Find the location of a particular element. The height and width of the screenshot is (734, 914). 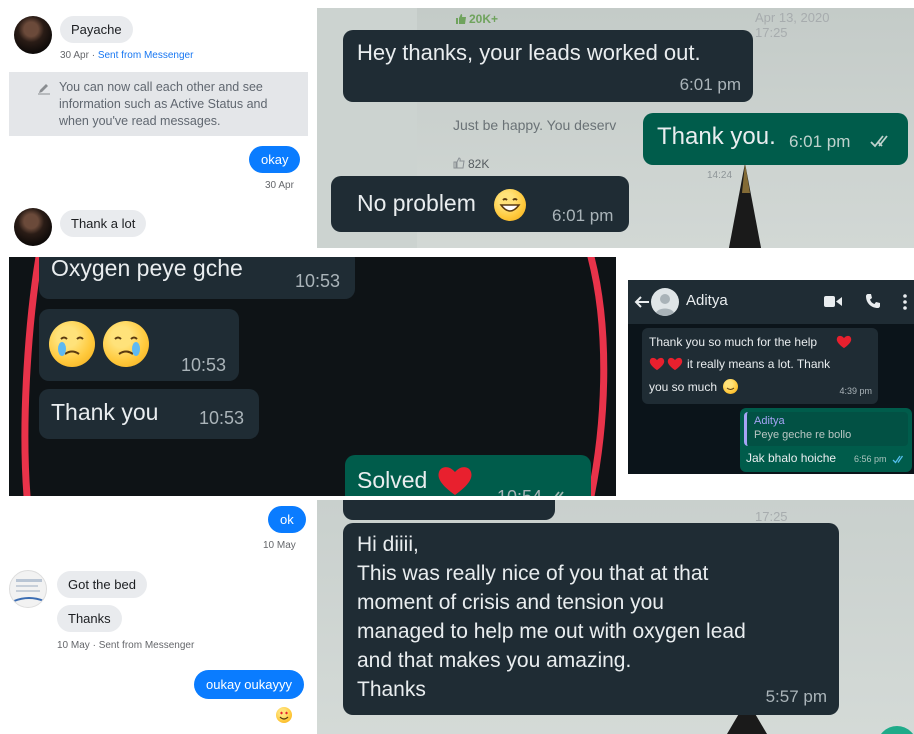

smiling-emoji is located at coordinates (730, 386).